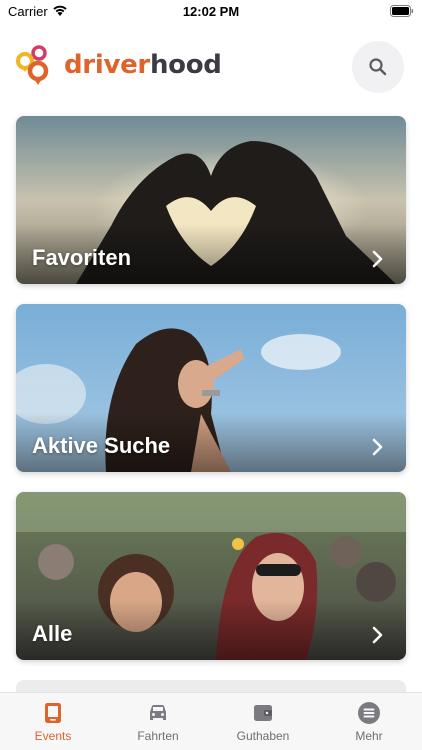 The width and height of the screenshot is (422, 750). I want to click on tab-fahrten: Fahrten, so click(158, 722).